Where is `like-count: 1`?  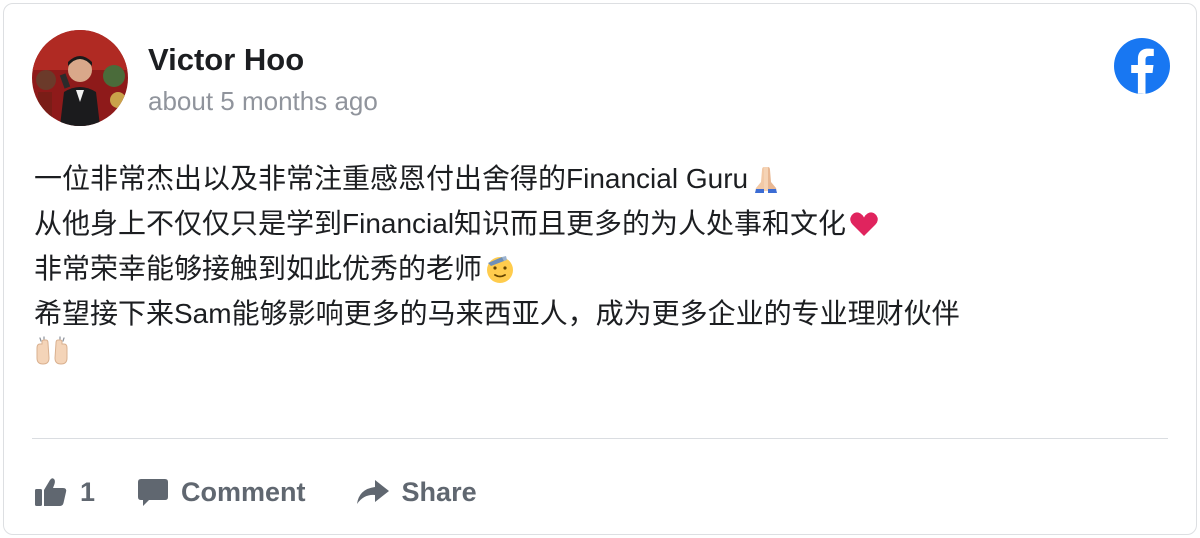
like-count: 1 is located at coordinates (88, 491).